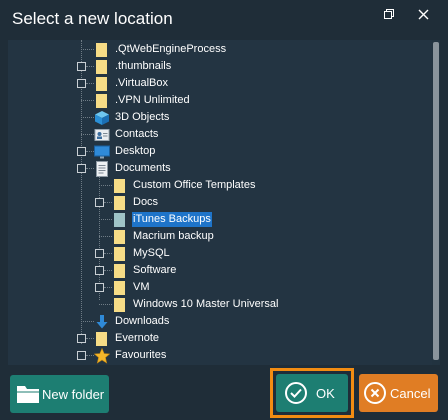  What do you see at coordinates (142, 117) in the screenshot?
I see `tree-item-label: 3D Objects` at bounding box center [142, 117].